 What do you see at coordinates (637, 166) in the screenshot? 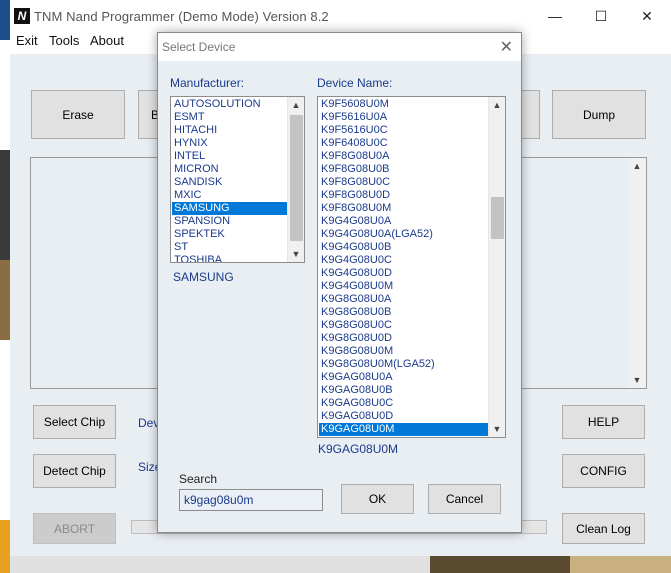
I see `log-scroll-up-icon: ▲` at bounding box center [637, 166].